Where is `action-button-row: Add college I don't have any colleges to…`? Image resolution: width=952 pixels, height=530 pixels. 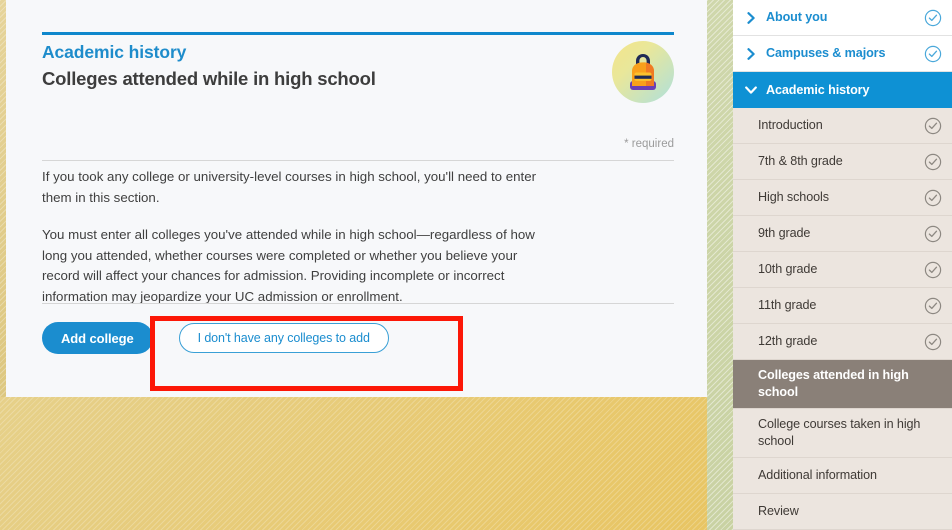
action-button-row: Add college I don't have any colleges to… is located at coordinates (215, 338).